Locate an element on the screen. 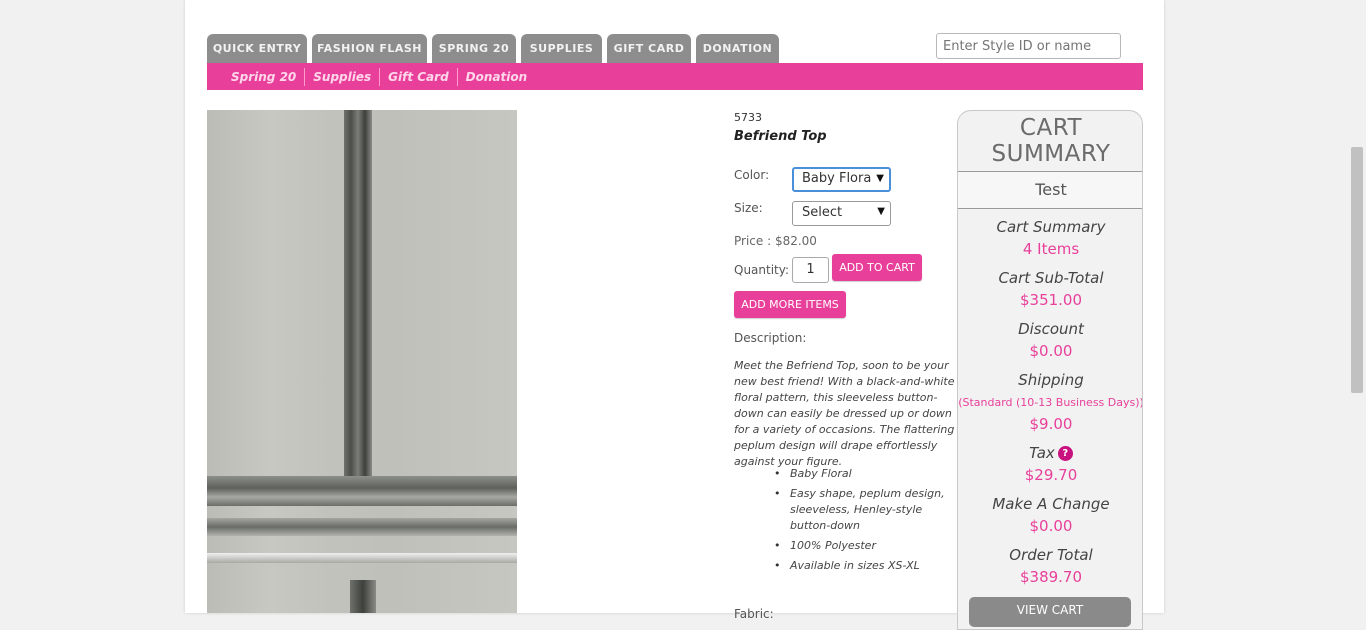  quantity-label: Quantity: is located at coordinates (762, 270).